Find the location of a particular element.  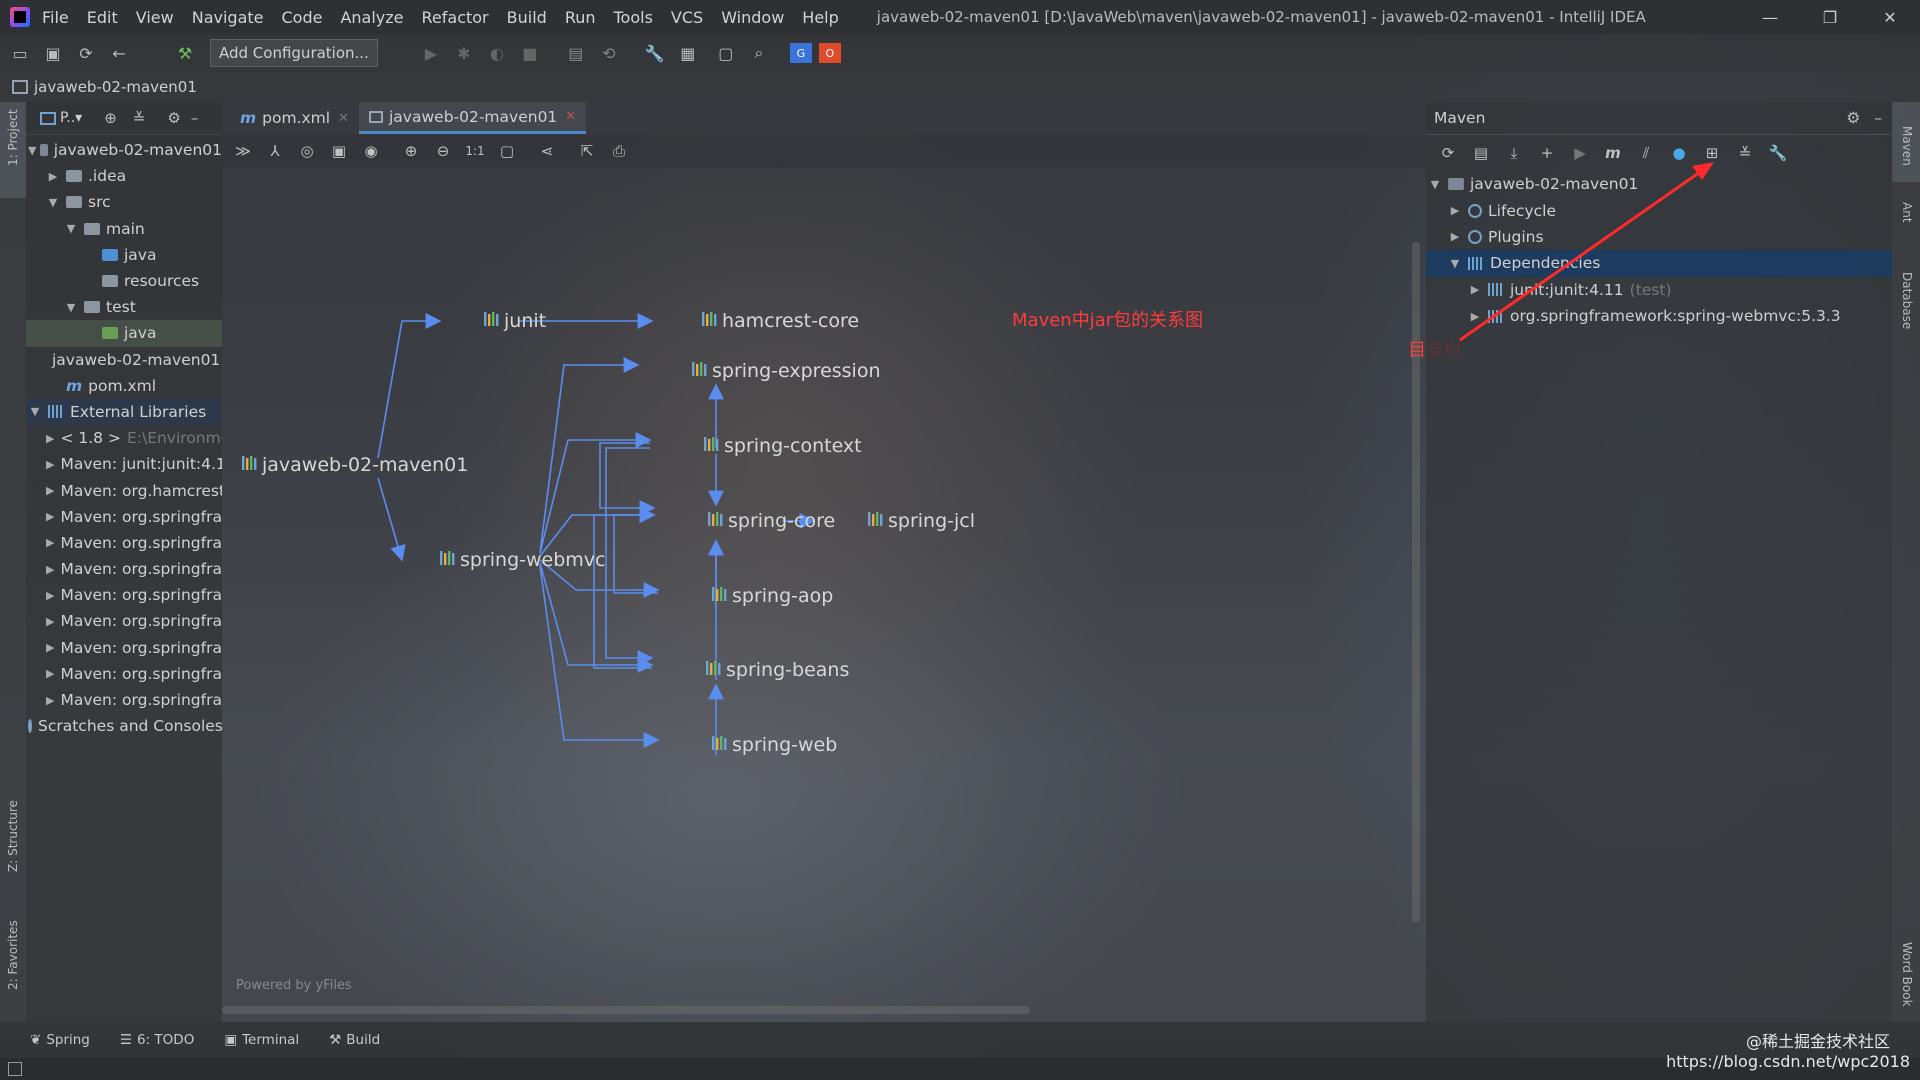

zoom-in-icon: ⊕ is located at coordinates (411, 151).